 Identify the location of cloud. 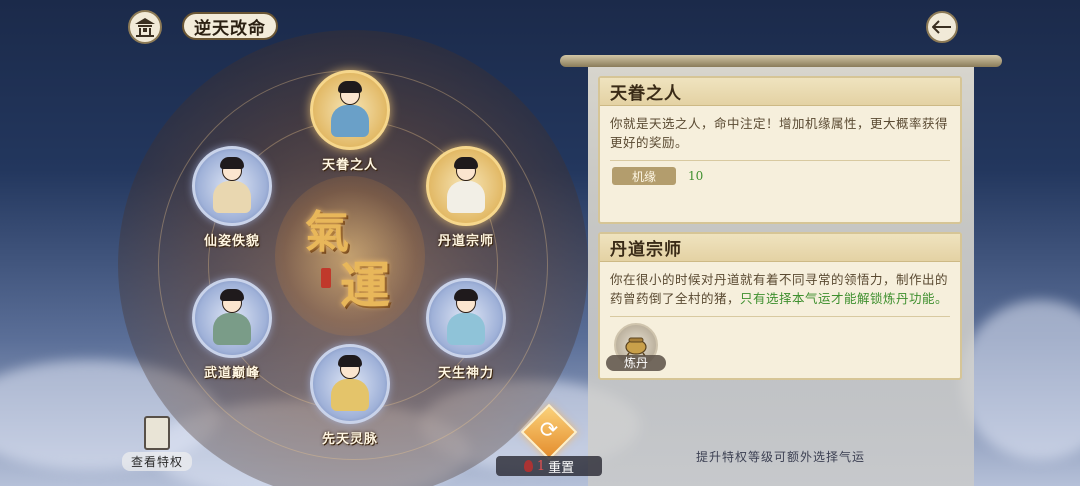
(1020, 380).